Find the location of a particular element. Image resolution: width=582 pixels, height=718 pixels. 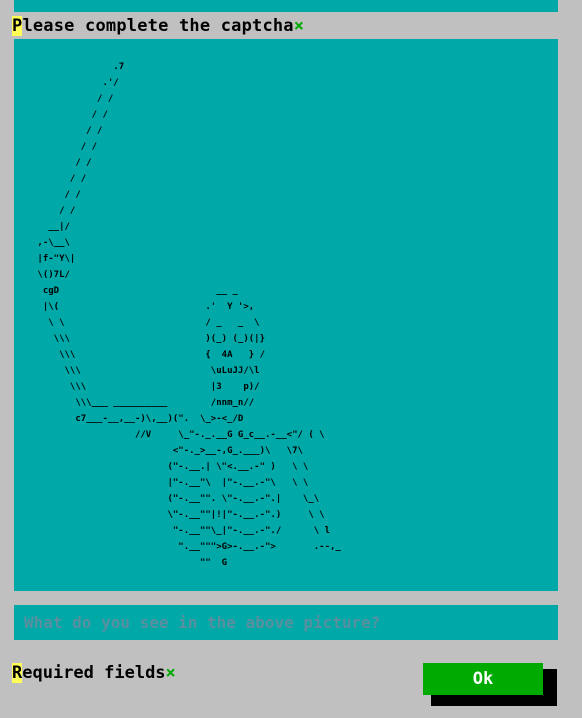

top-panel-edge is located at coordinates (286, 6).